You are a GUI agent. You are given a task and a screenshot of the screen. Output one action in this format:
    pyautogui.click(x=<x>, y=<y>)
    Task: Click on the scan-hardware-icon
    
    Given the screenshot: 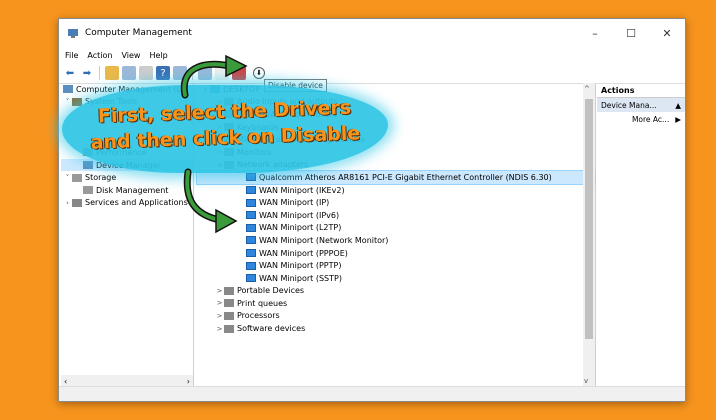 What is the action you would take?
    pyautogui.click(x=222, y=73)
    